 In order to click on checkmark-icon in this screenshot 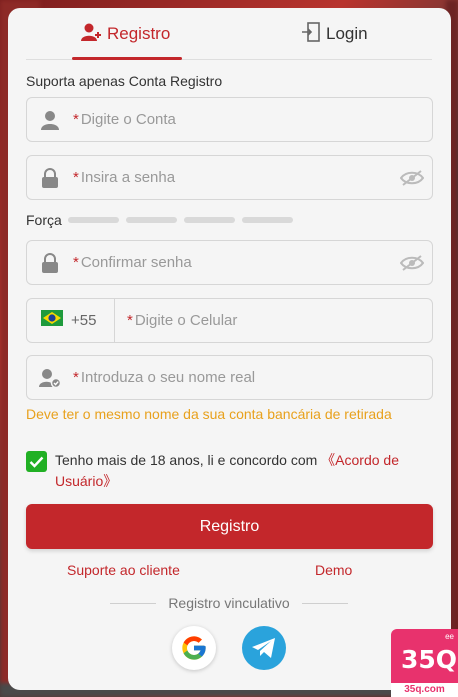, I will do `click(36, 462)`.